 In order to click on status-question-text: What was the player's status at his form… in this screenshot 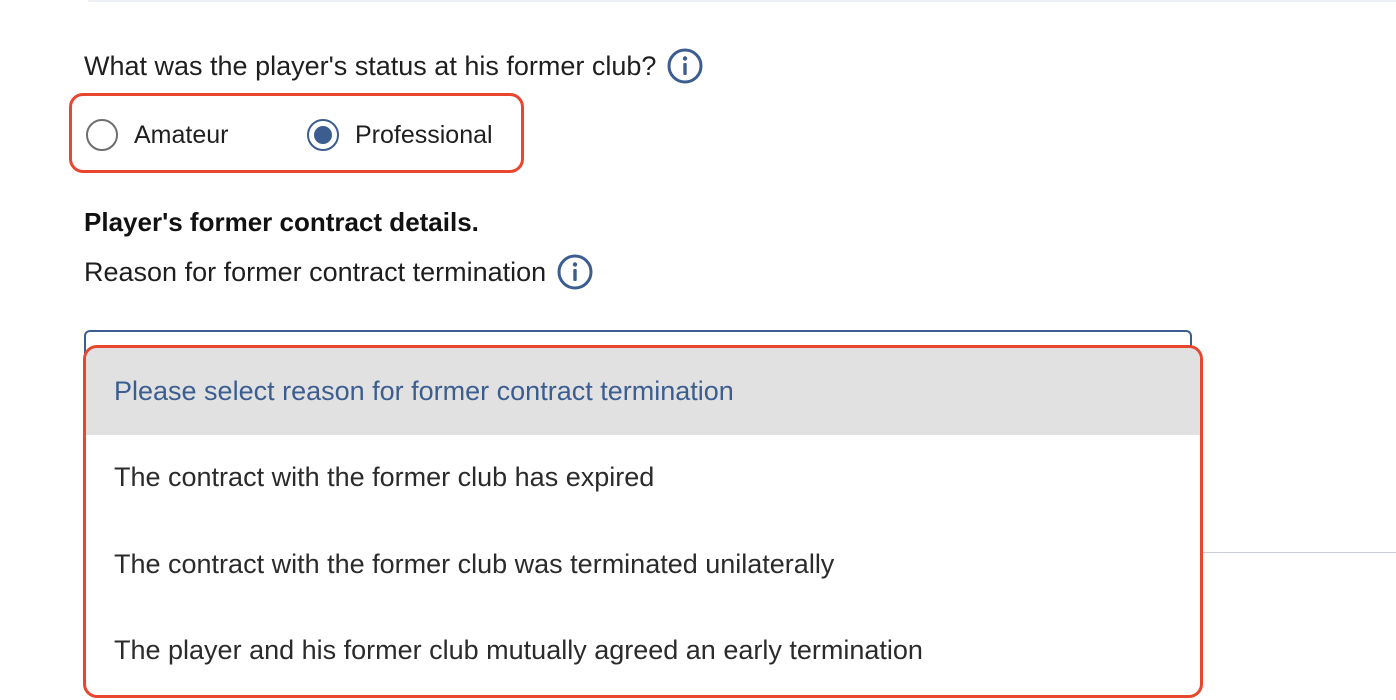, I will do `click(370, 66)`.